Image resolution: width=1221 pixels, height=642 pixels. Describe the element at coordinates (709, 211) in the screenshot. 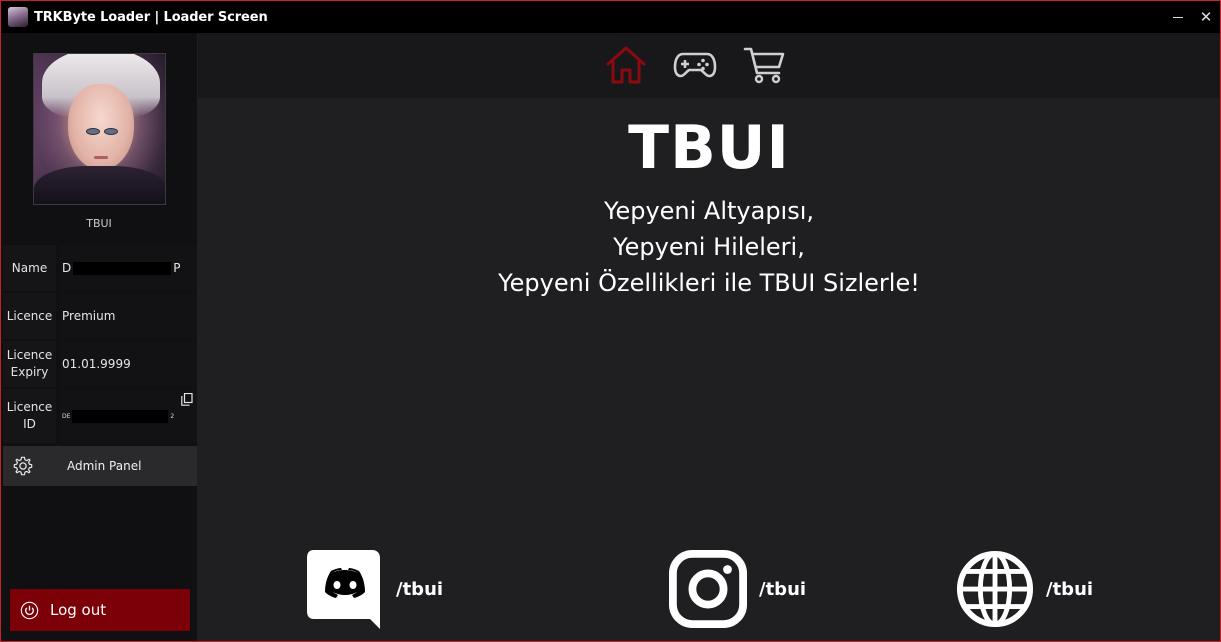

I see `hero-line-1: Yepyeni Altyapısı,` at that location.